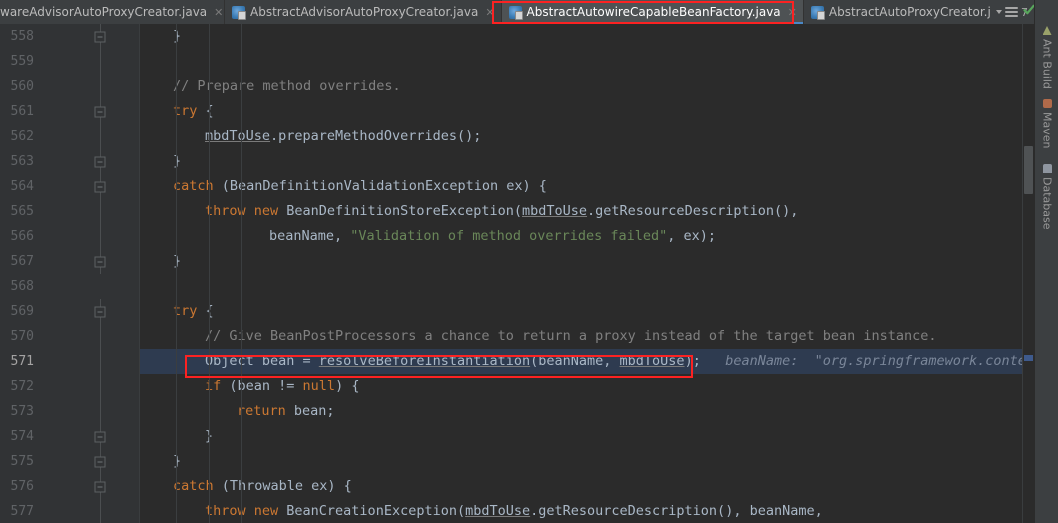 Image resolution: width=1058 pixels, height=523 pixels. I want to click on code-line: mbdToUse.prepareMethodOverrides();, so click(587, 136).